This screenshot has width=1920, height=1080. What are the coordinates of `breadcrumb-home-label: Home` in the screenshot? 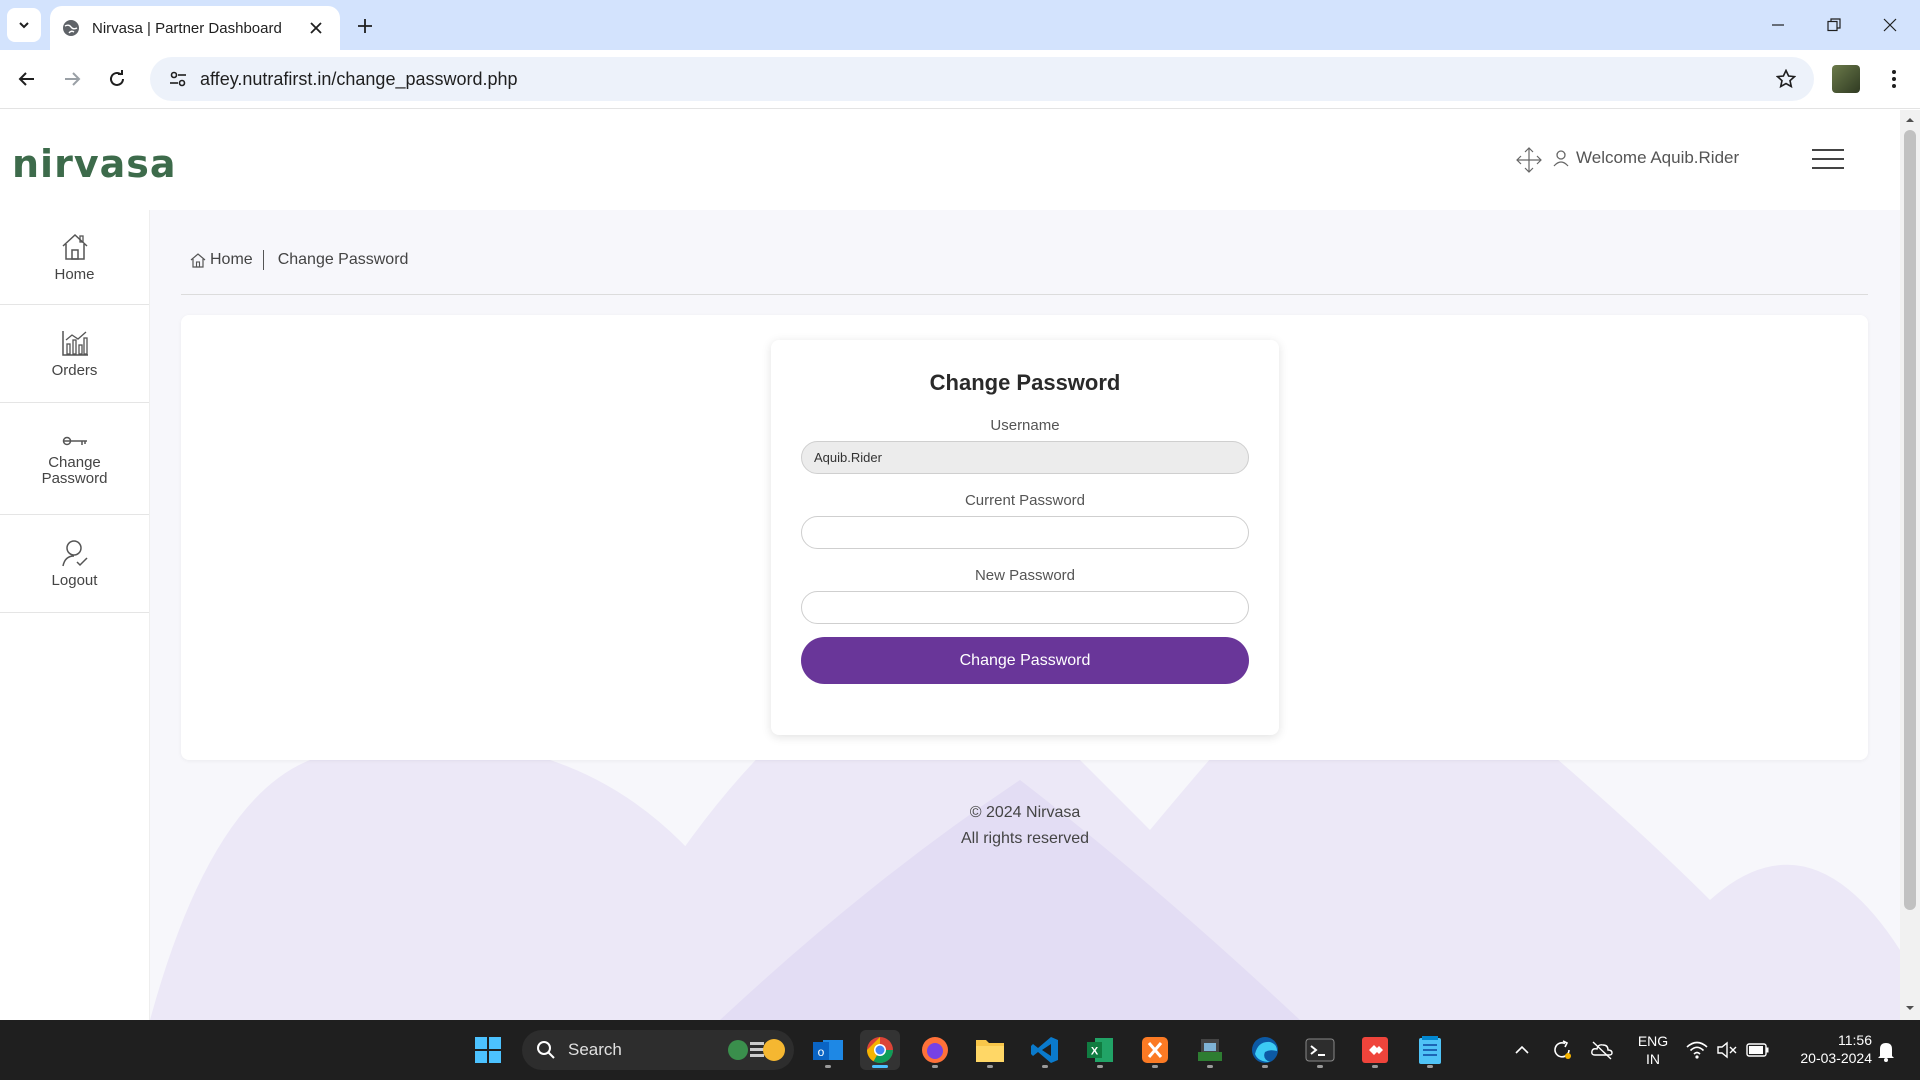 It's located at (231, 259).